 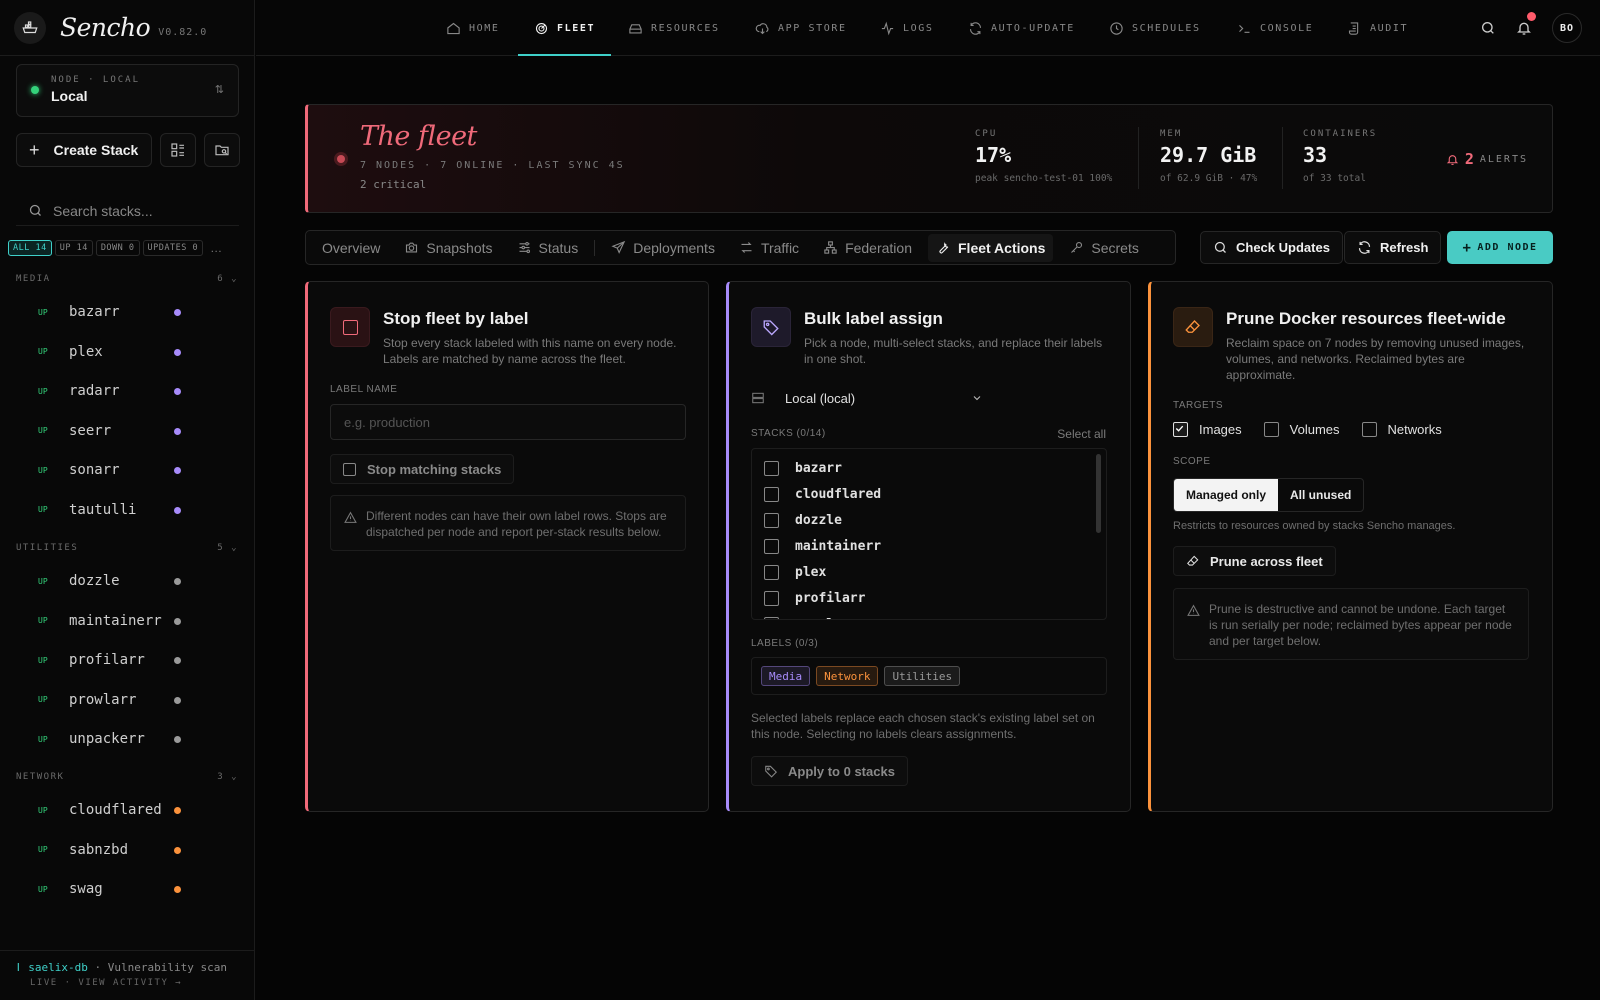 What do you see at coordinates (30, 248) in the screenshot?
I see `filter-all: ALL 14` at bounding box center [30, 248].